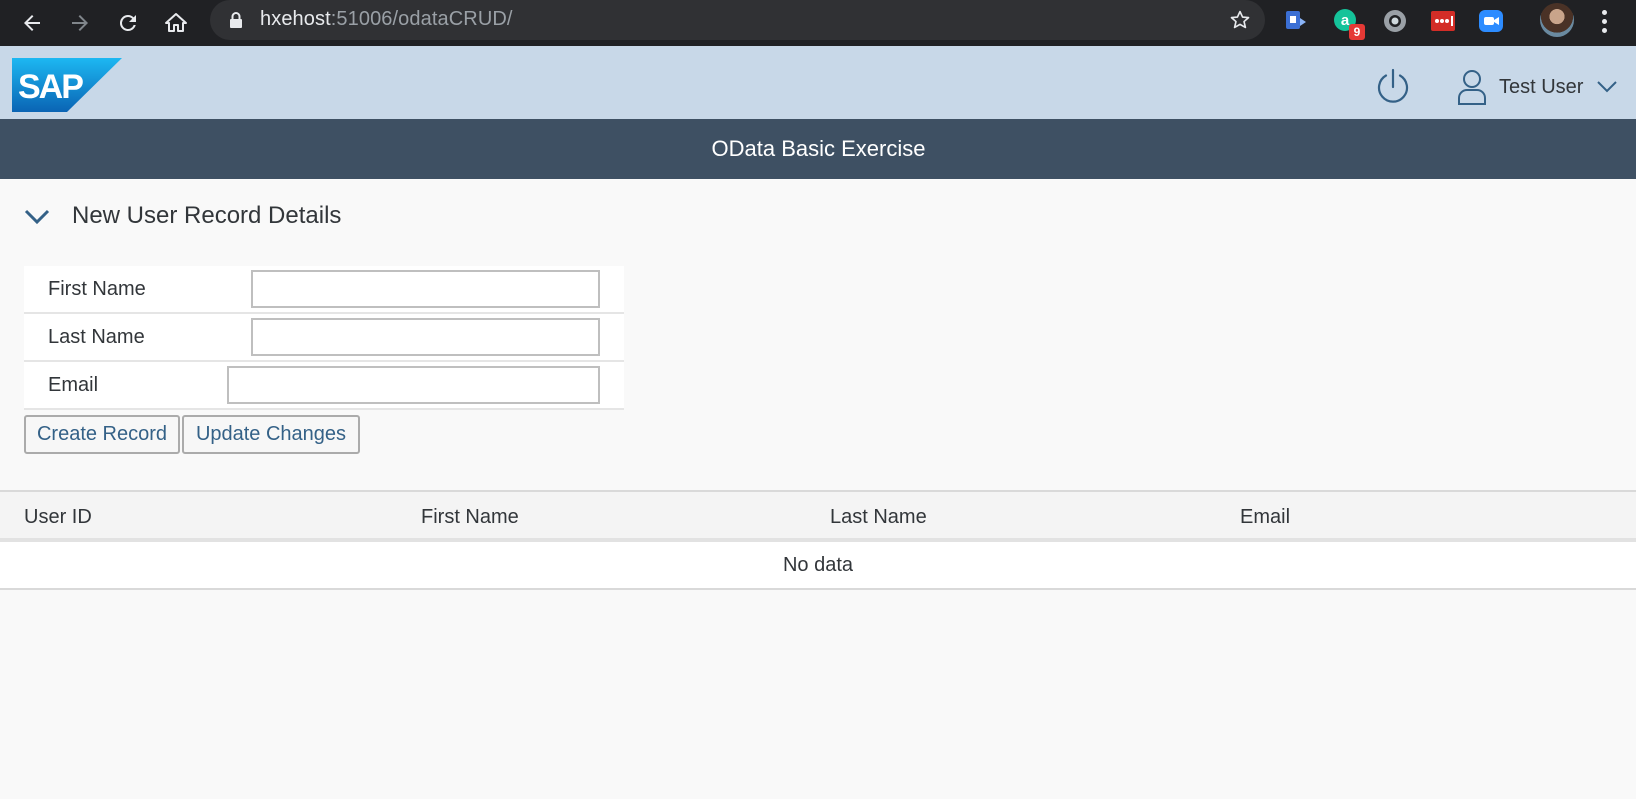 Image resolution: width=1636 pixels, height=799 pixels. What do you see at coordinates (1357, 32) in the screenshot?
I see `extension-badge: 9` at bounding box center [1357, 32].